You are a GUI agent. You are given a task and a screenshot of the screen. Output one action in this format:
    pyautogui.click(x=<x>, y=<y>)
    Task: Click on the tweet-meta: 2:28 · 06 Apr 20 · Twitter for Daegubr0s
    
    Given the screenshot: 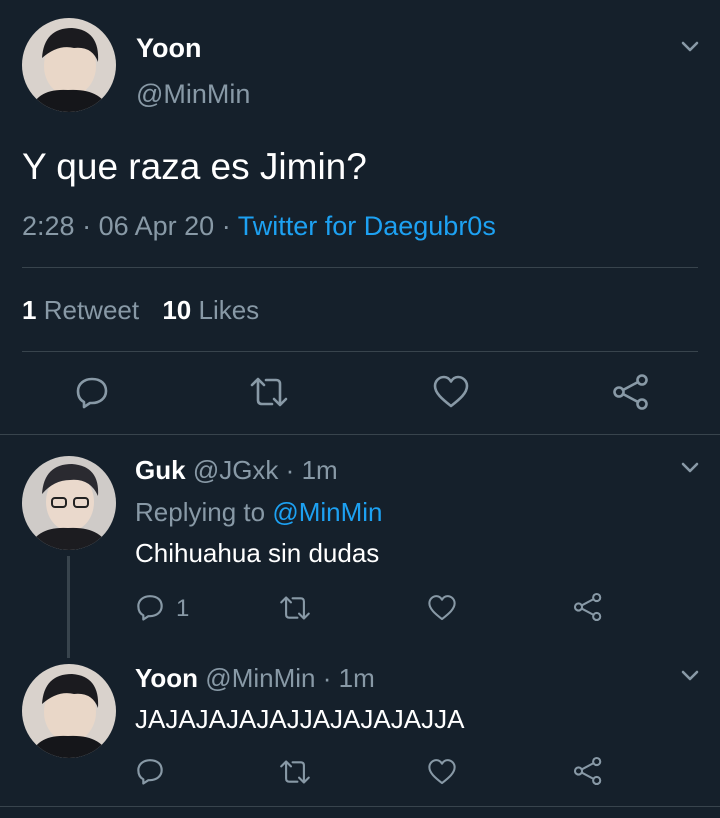 What is the action you would take?
    pyautogui.click(x=259, y=226)
    